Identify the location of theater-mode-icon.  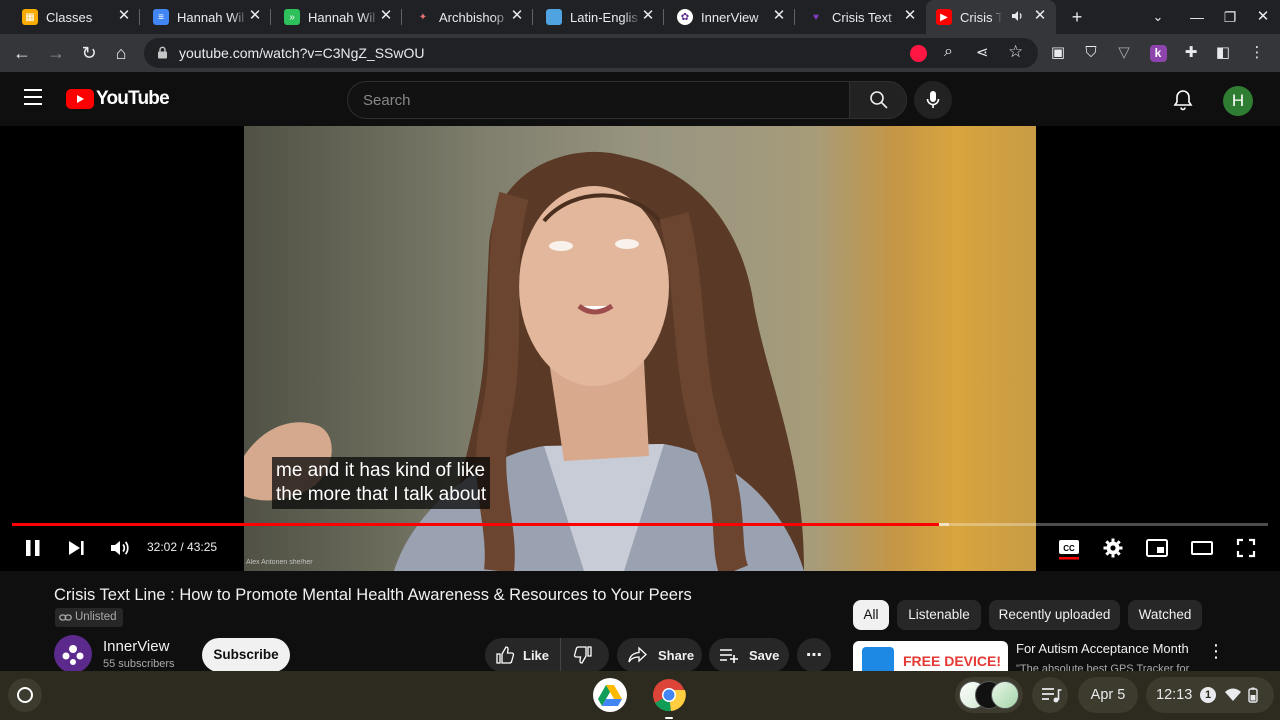
(1202, 548).